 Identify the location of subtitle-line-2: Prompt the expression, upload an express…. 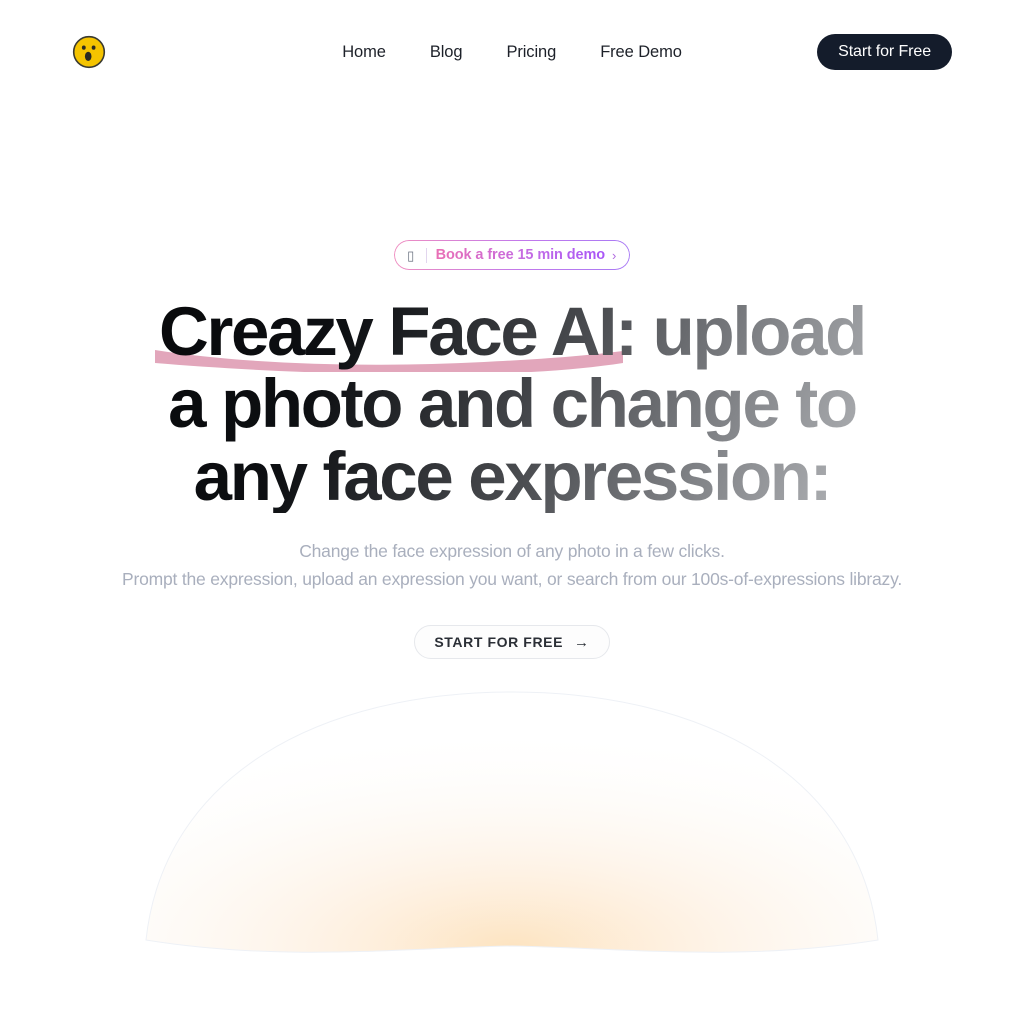
(511, 579).